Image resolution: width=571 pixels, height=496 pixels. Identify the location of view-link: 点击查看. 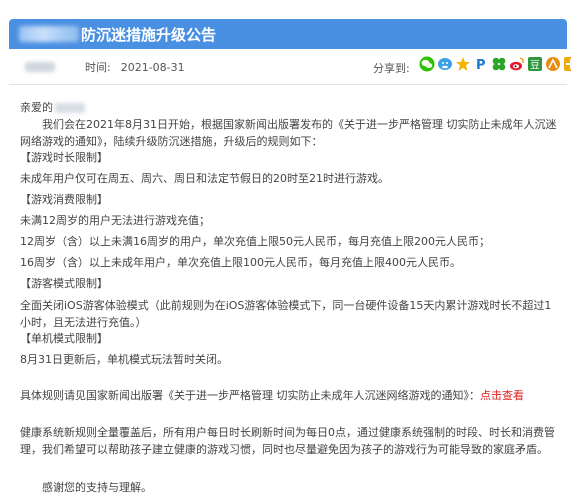
(502, 395).